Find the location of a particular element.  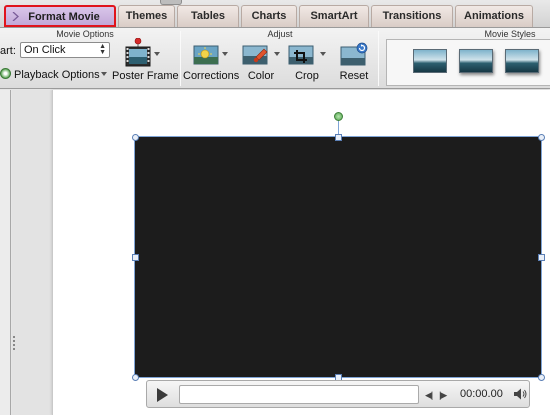

resize-handle-top-left is located at coordinates (135, 137).